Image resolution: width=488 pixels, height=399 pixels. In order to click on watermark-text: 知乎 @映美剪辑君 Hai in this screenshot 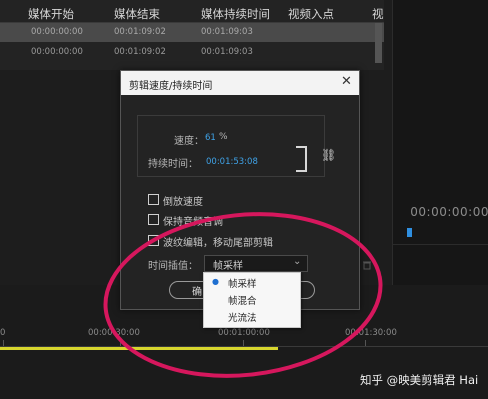, I will do `click(419, 380)`.